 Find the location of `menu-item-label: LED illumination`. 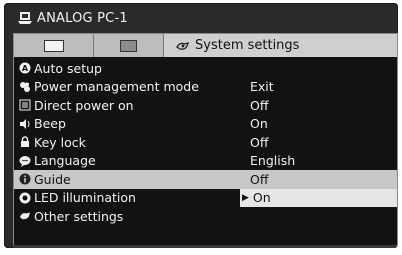

menu-item-label: LED illumination is located at coordinates (85, 198).